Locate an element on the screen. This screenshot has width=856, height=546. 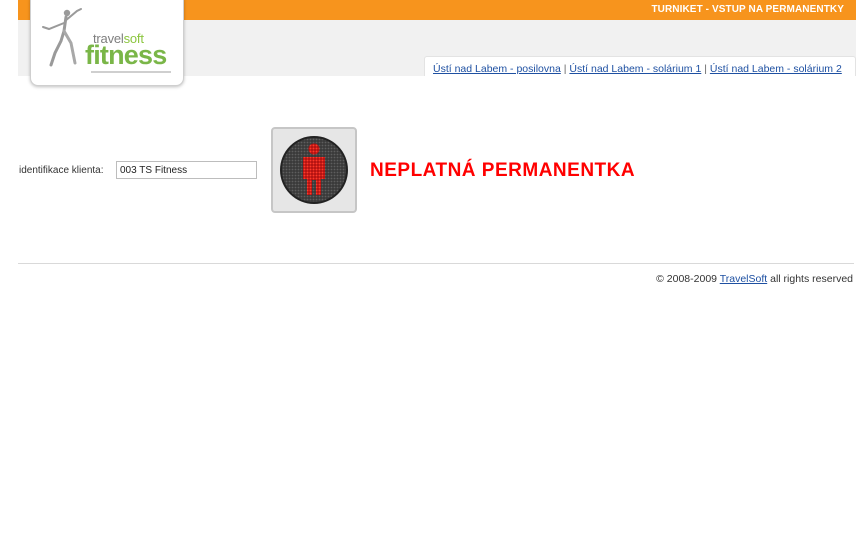
red-man-stop-signal-icon is located at coordinates (314, 170).